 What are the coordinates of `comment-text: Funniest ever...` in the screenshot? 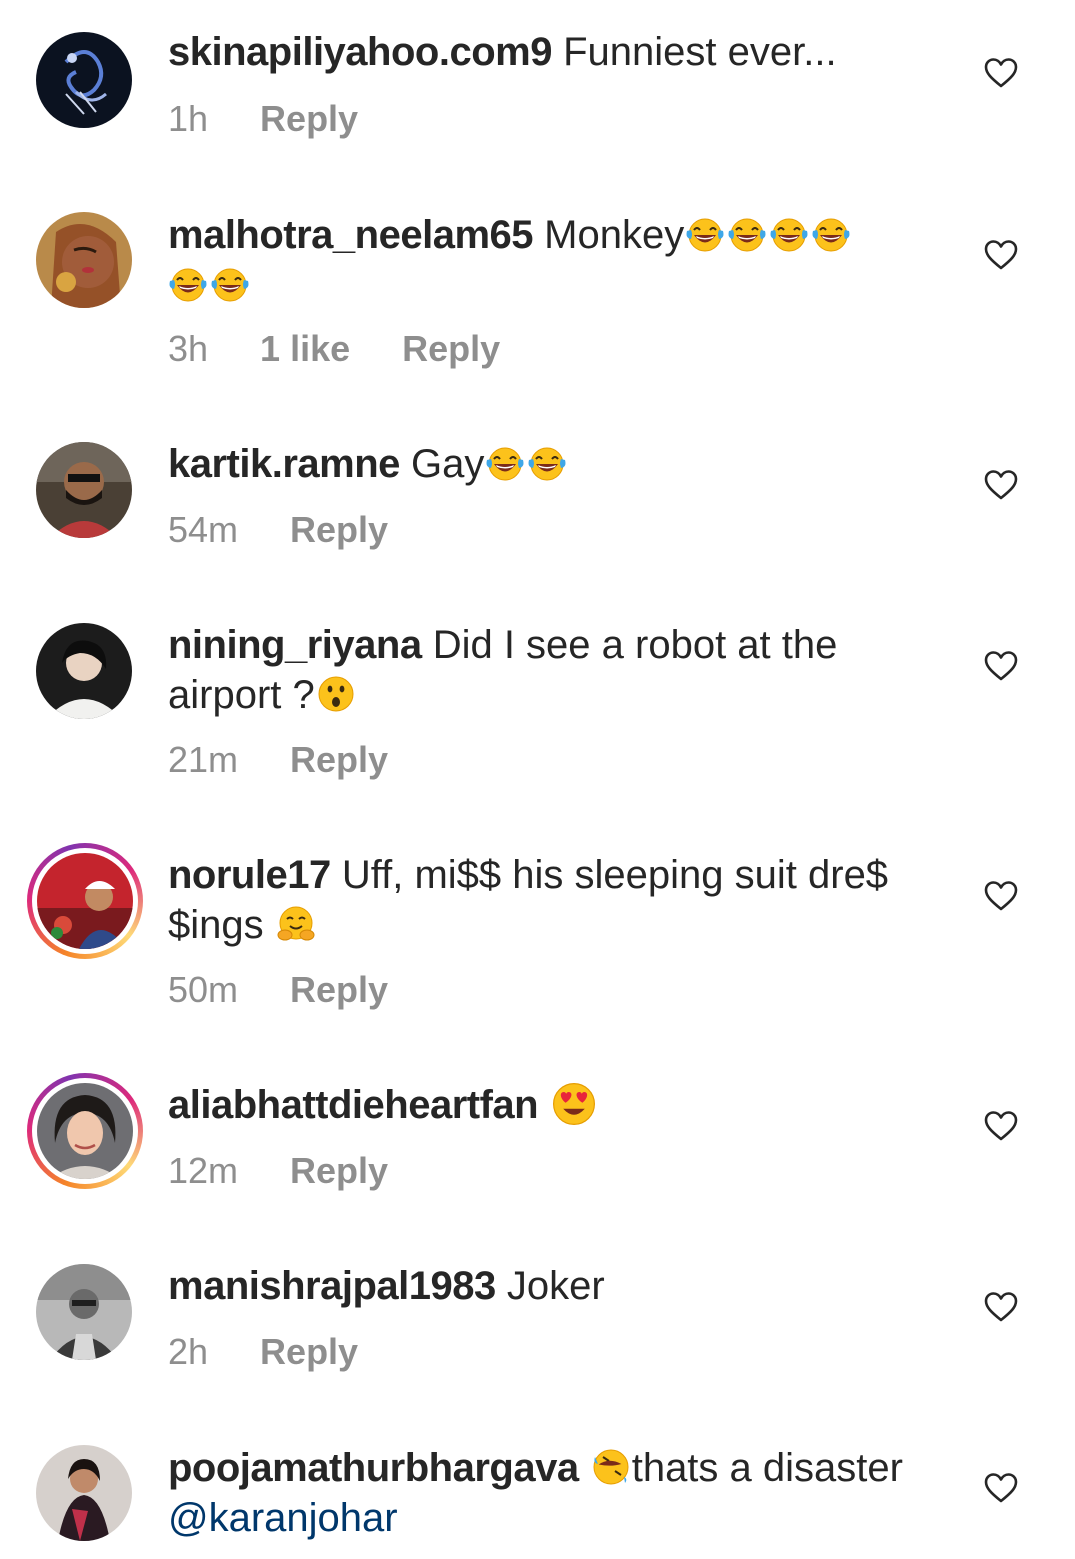 It's located at (700, 52).